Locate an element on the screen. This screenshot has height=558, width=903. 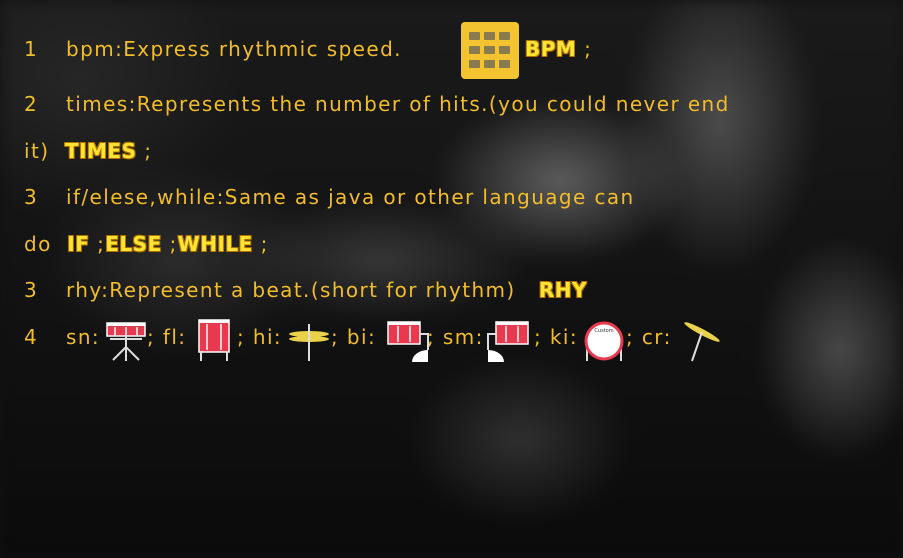
line-text: rhy:Represent a beat.(short for rhythm) is located at coordinates (291, 290).